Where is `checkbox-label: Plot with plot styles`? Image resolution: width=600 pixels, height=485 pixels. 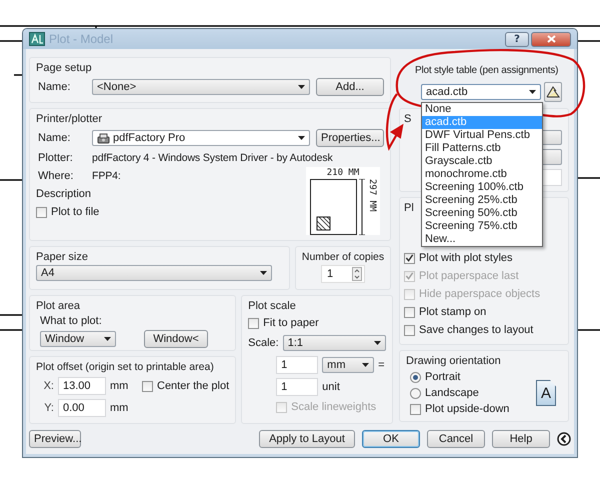
checkbox-label: Plot with plot styles is located at coordinates (466, 258).